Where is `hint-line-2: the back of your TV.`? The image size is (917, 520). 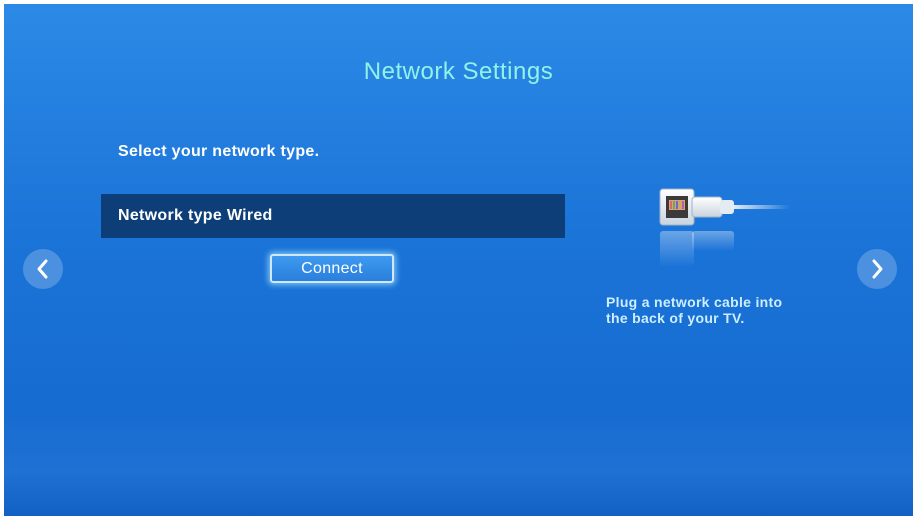
hint-line-2: the back of your TV. is located at coordinates (675, 318).